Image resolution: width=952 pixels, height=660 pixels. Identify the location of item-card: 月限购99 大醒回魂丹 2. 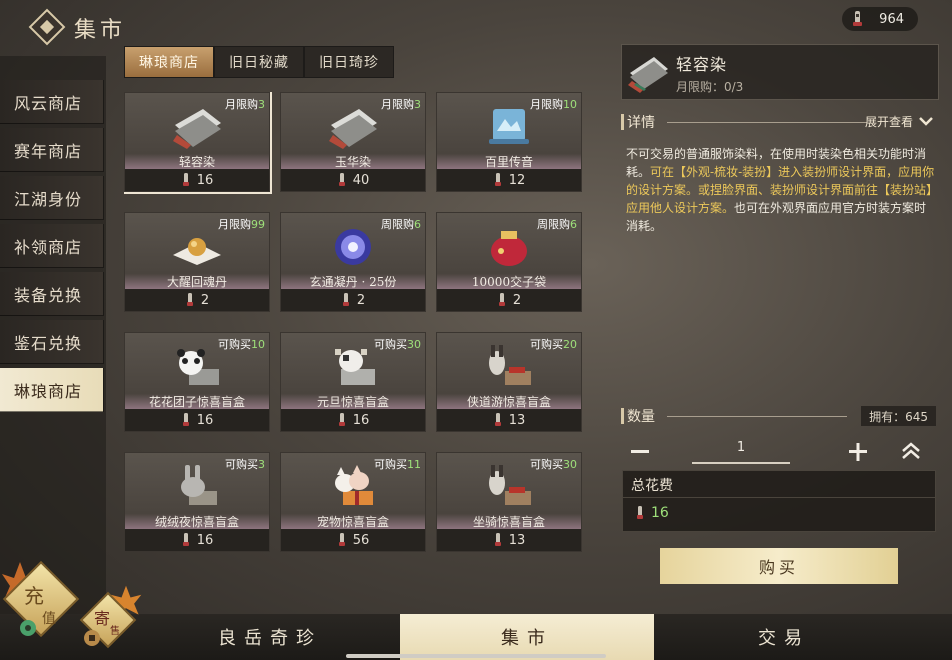
(197, 262).